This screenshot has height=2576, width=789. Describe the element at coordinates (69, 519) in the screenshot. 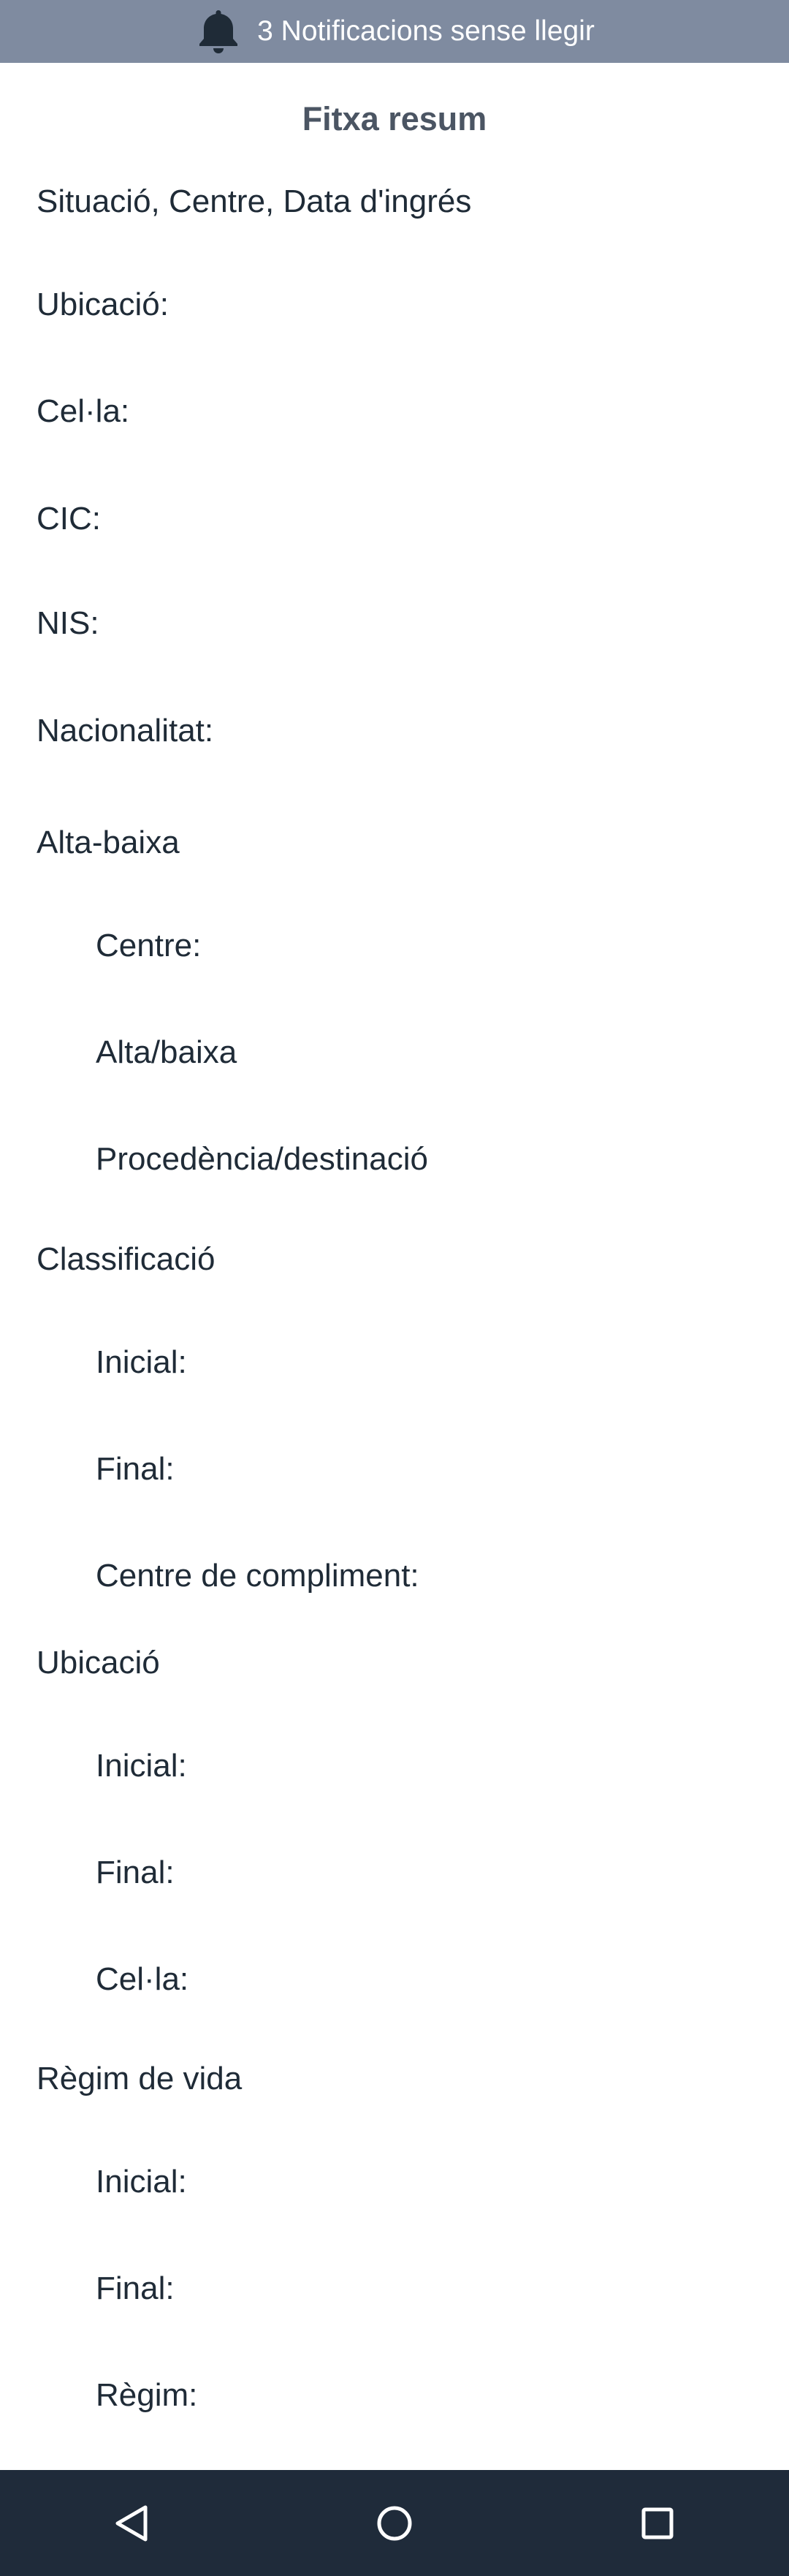

I see `cic-field: CIC:` at that location.